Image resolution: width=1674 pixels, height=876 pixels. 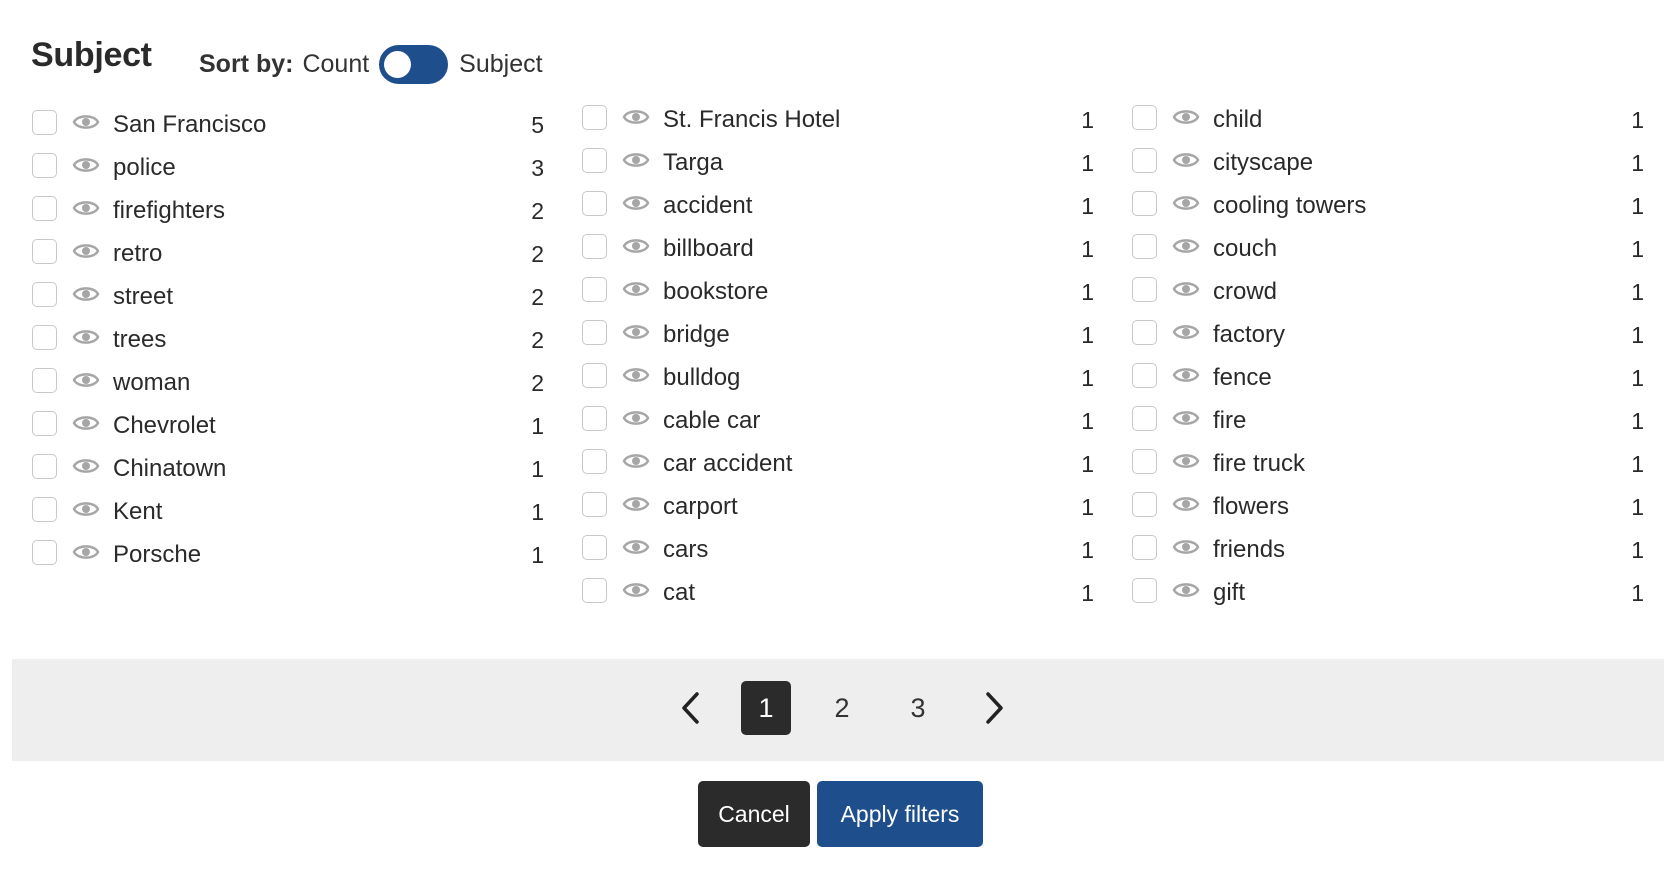 What do you see at coordinates (169, 469) in the screenshot?
I see `subject-label: Chinatown` at bounding box center [169, 469].